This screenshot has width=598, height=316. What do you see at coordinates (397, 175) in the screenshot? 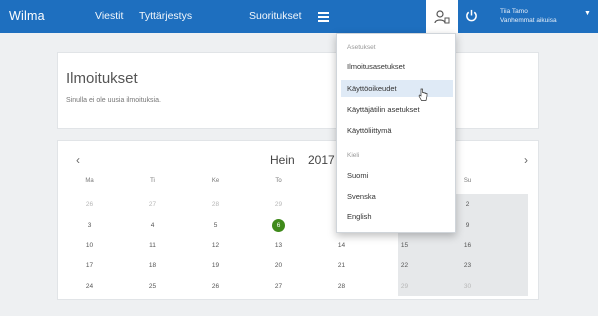
I see `menu-item-lang-fi: Suomi` at bounding box center [397, 175].